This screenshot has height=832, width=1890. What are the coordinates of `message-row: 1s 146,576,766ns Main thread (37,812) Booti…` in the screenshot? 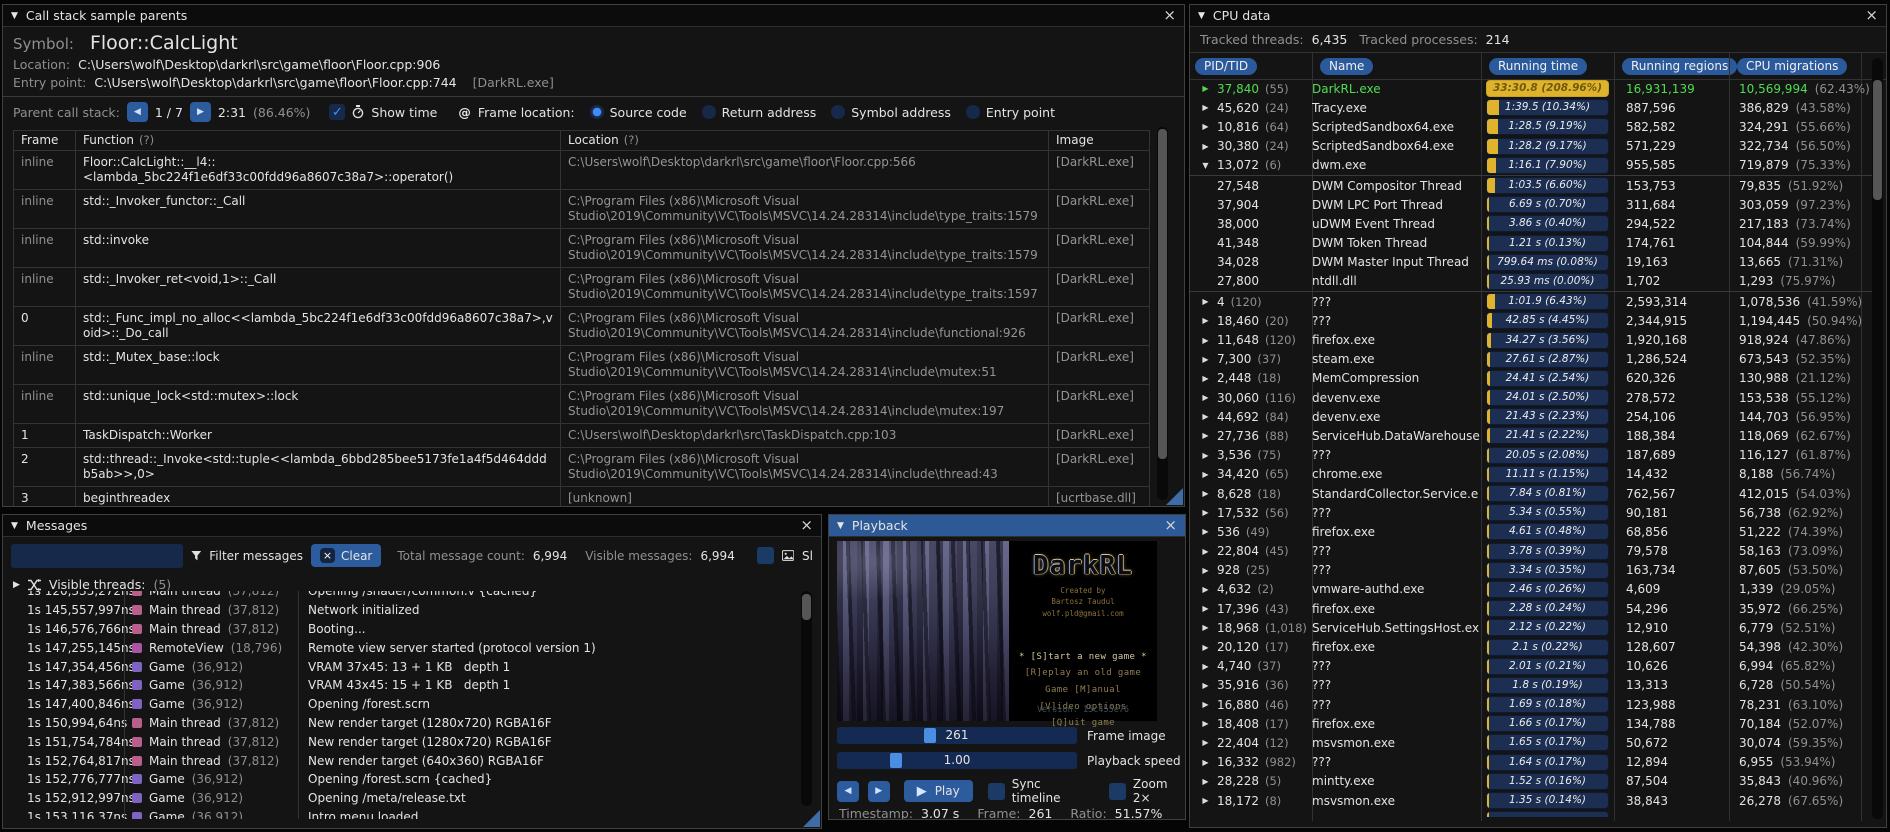 It's located at (401, 629).